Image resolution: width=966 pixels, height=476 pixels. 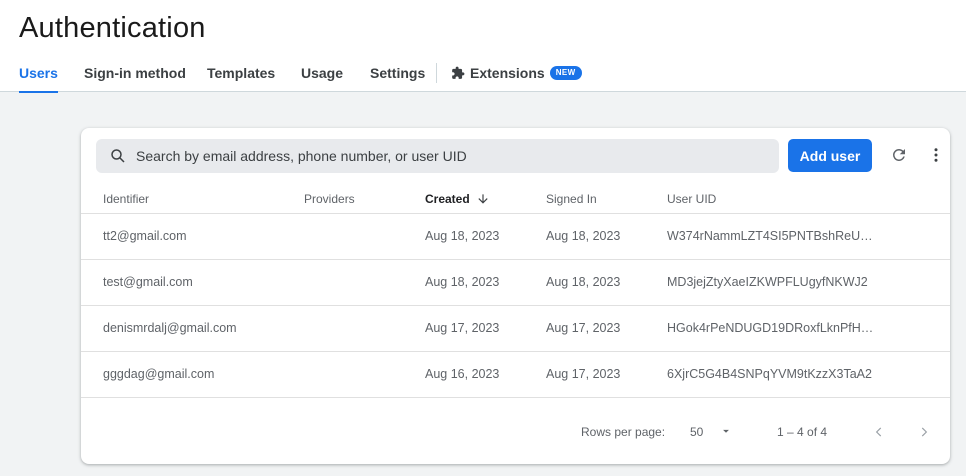 What do you see at coordinates (148, 282) in the screenshot?
I see `cell-identifier: test@gmail.com` at bounding box center [148, 282].